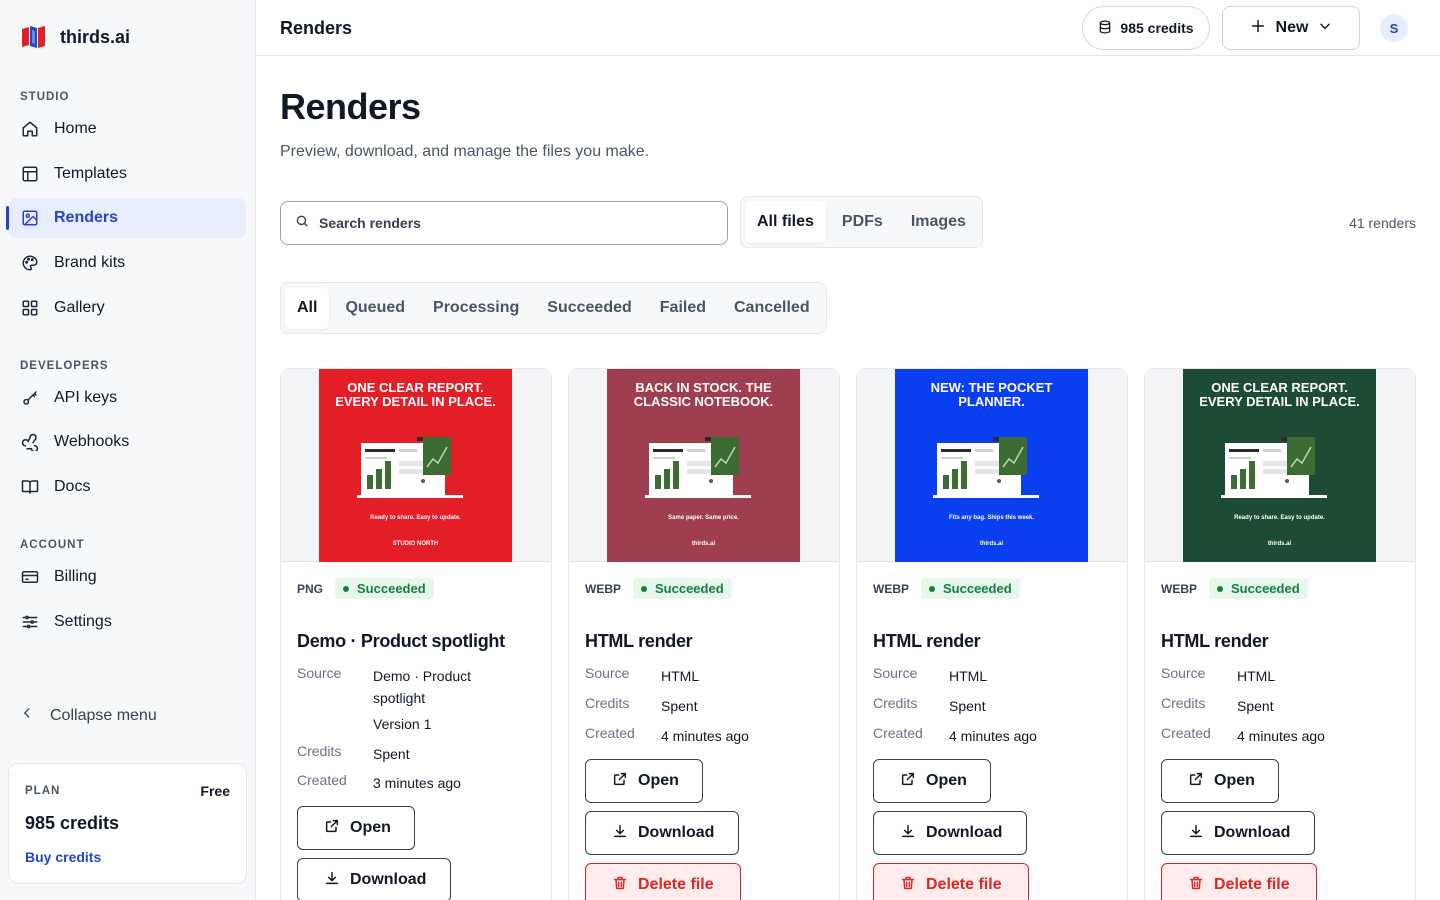 Image resolution: width=1440 pixels, height=900 pixels. What do you see at coordinates (1279, 544) in the screenshot?
I see `thumbnail-footer: thirds.ai` at bounding box center [1279, 544].